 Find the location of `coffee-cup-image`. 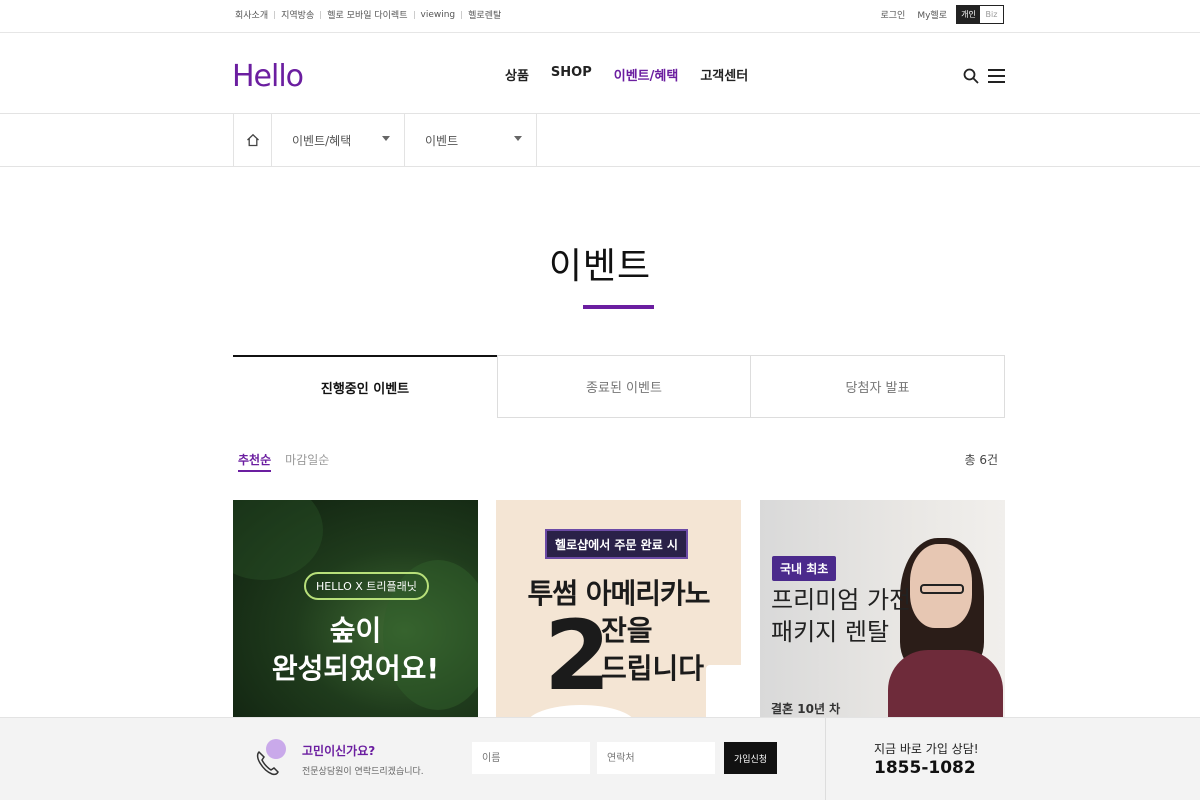

coffee-cup-image is located at coordinates (723, 691).